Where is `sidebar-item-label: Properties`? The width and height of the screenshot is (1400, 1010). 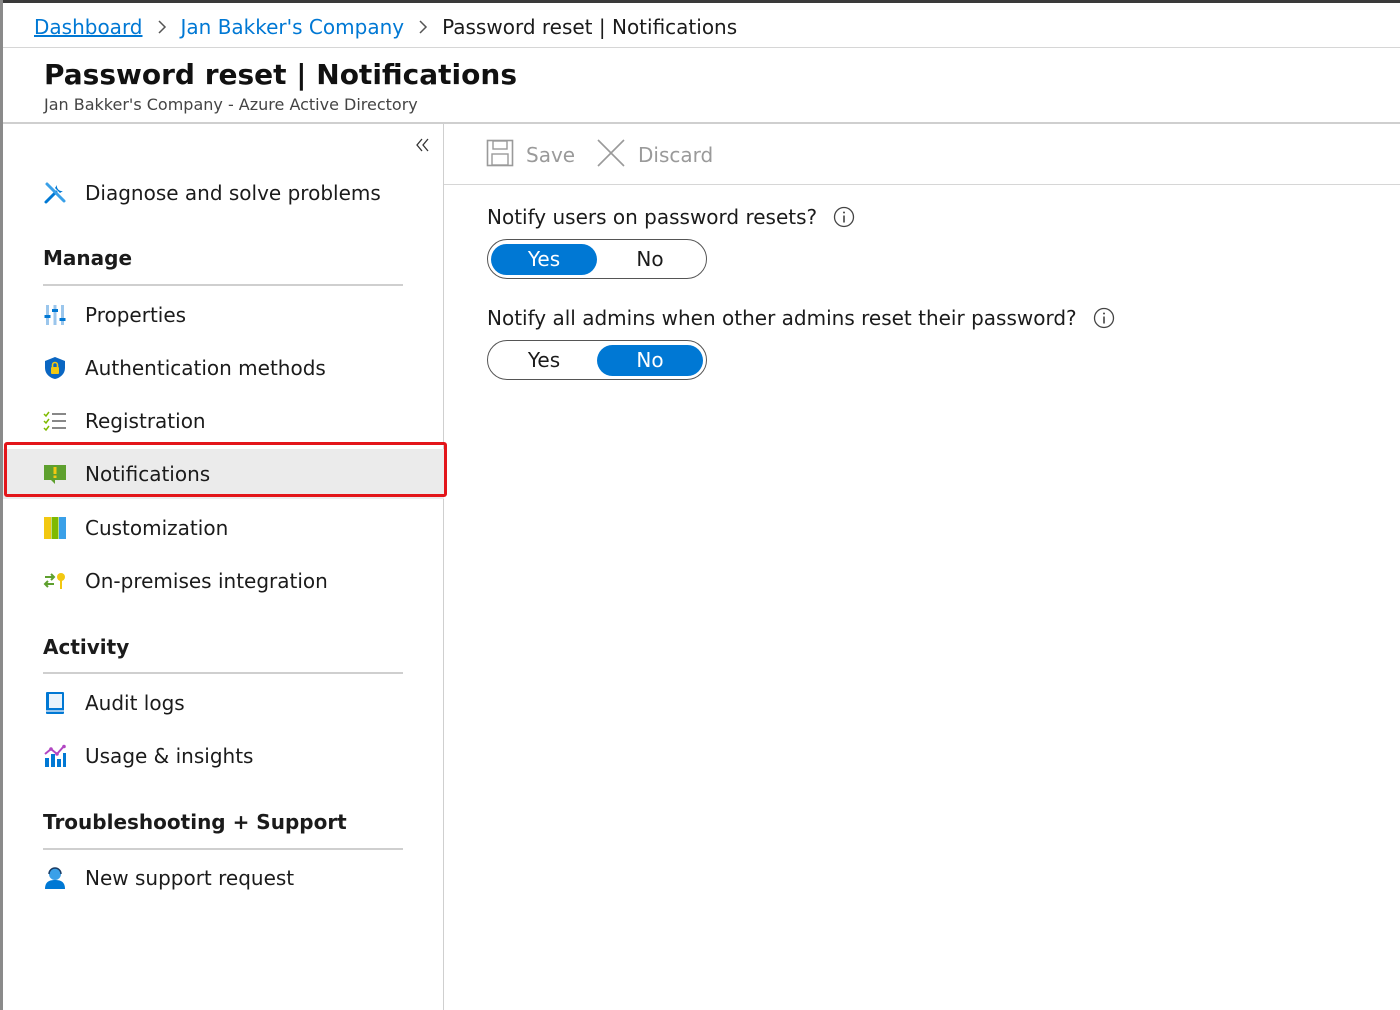 sidebar-item-label: Properties is located at coordinates (136, 315).